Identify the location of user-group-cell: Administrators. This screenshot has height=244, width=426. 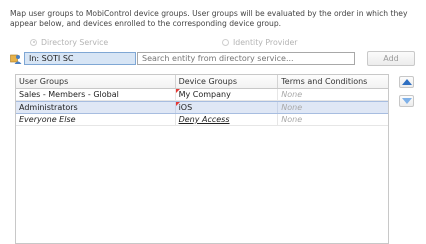
(96, 107).